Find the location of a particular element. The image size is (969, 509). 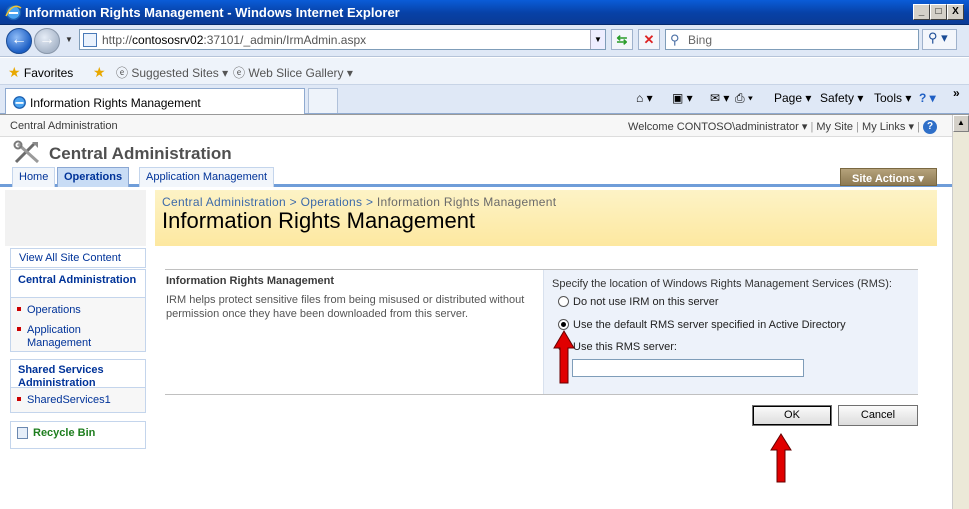

section-title: Information Rights Management is located at coordinates (250, 281).